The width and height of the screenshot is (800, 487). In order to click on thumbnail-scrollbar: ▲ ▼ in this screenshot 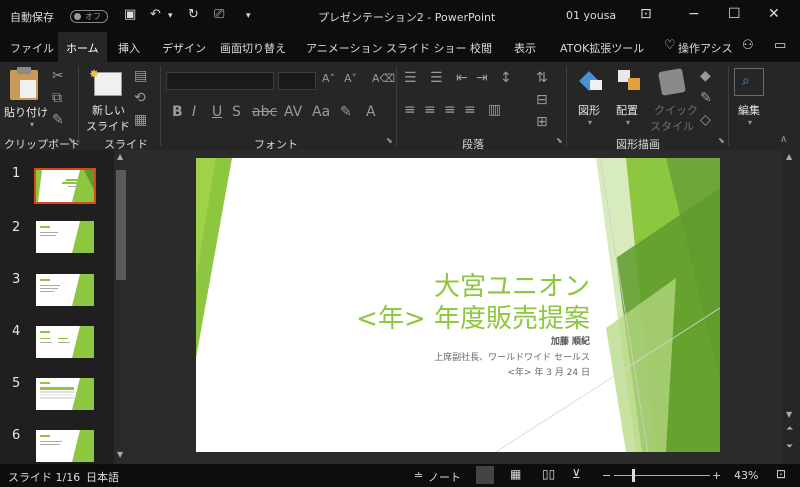, I will do `click(121, 307)`.